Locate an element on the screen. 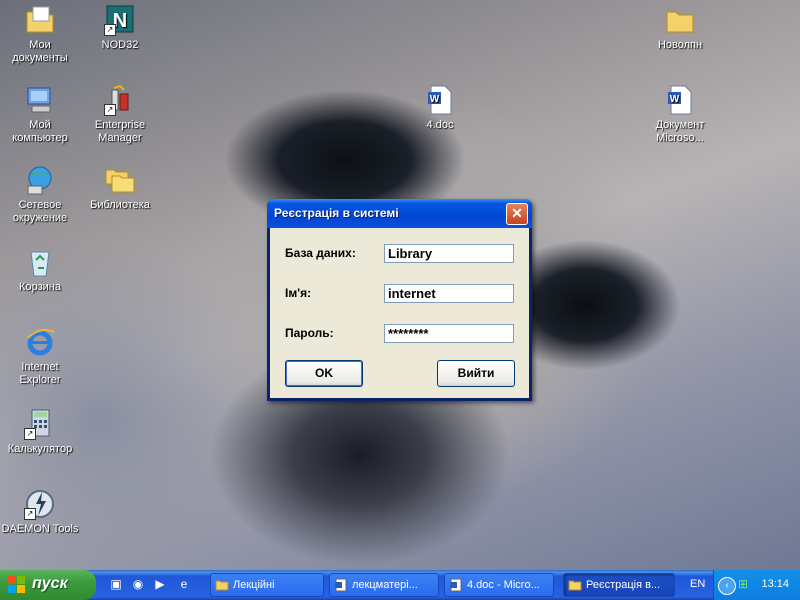 This screenshot has width=800, height=600. desktop-icon-enterprise-manager: ↗ Enterprise Manager is located at coordinates (120, 114).